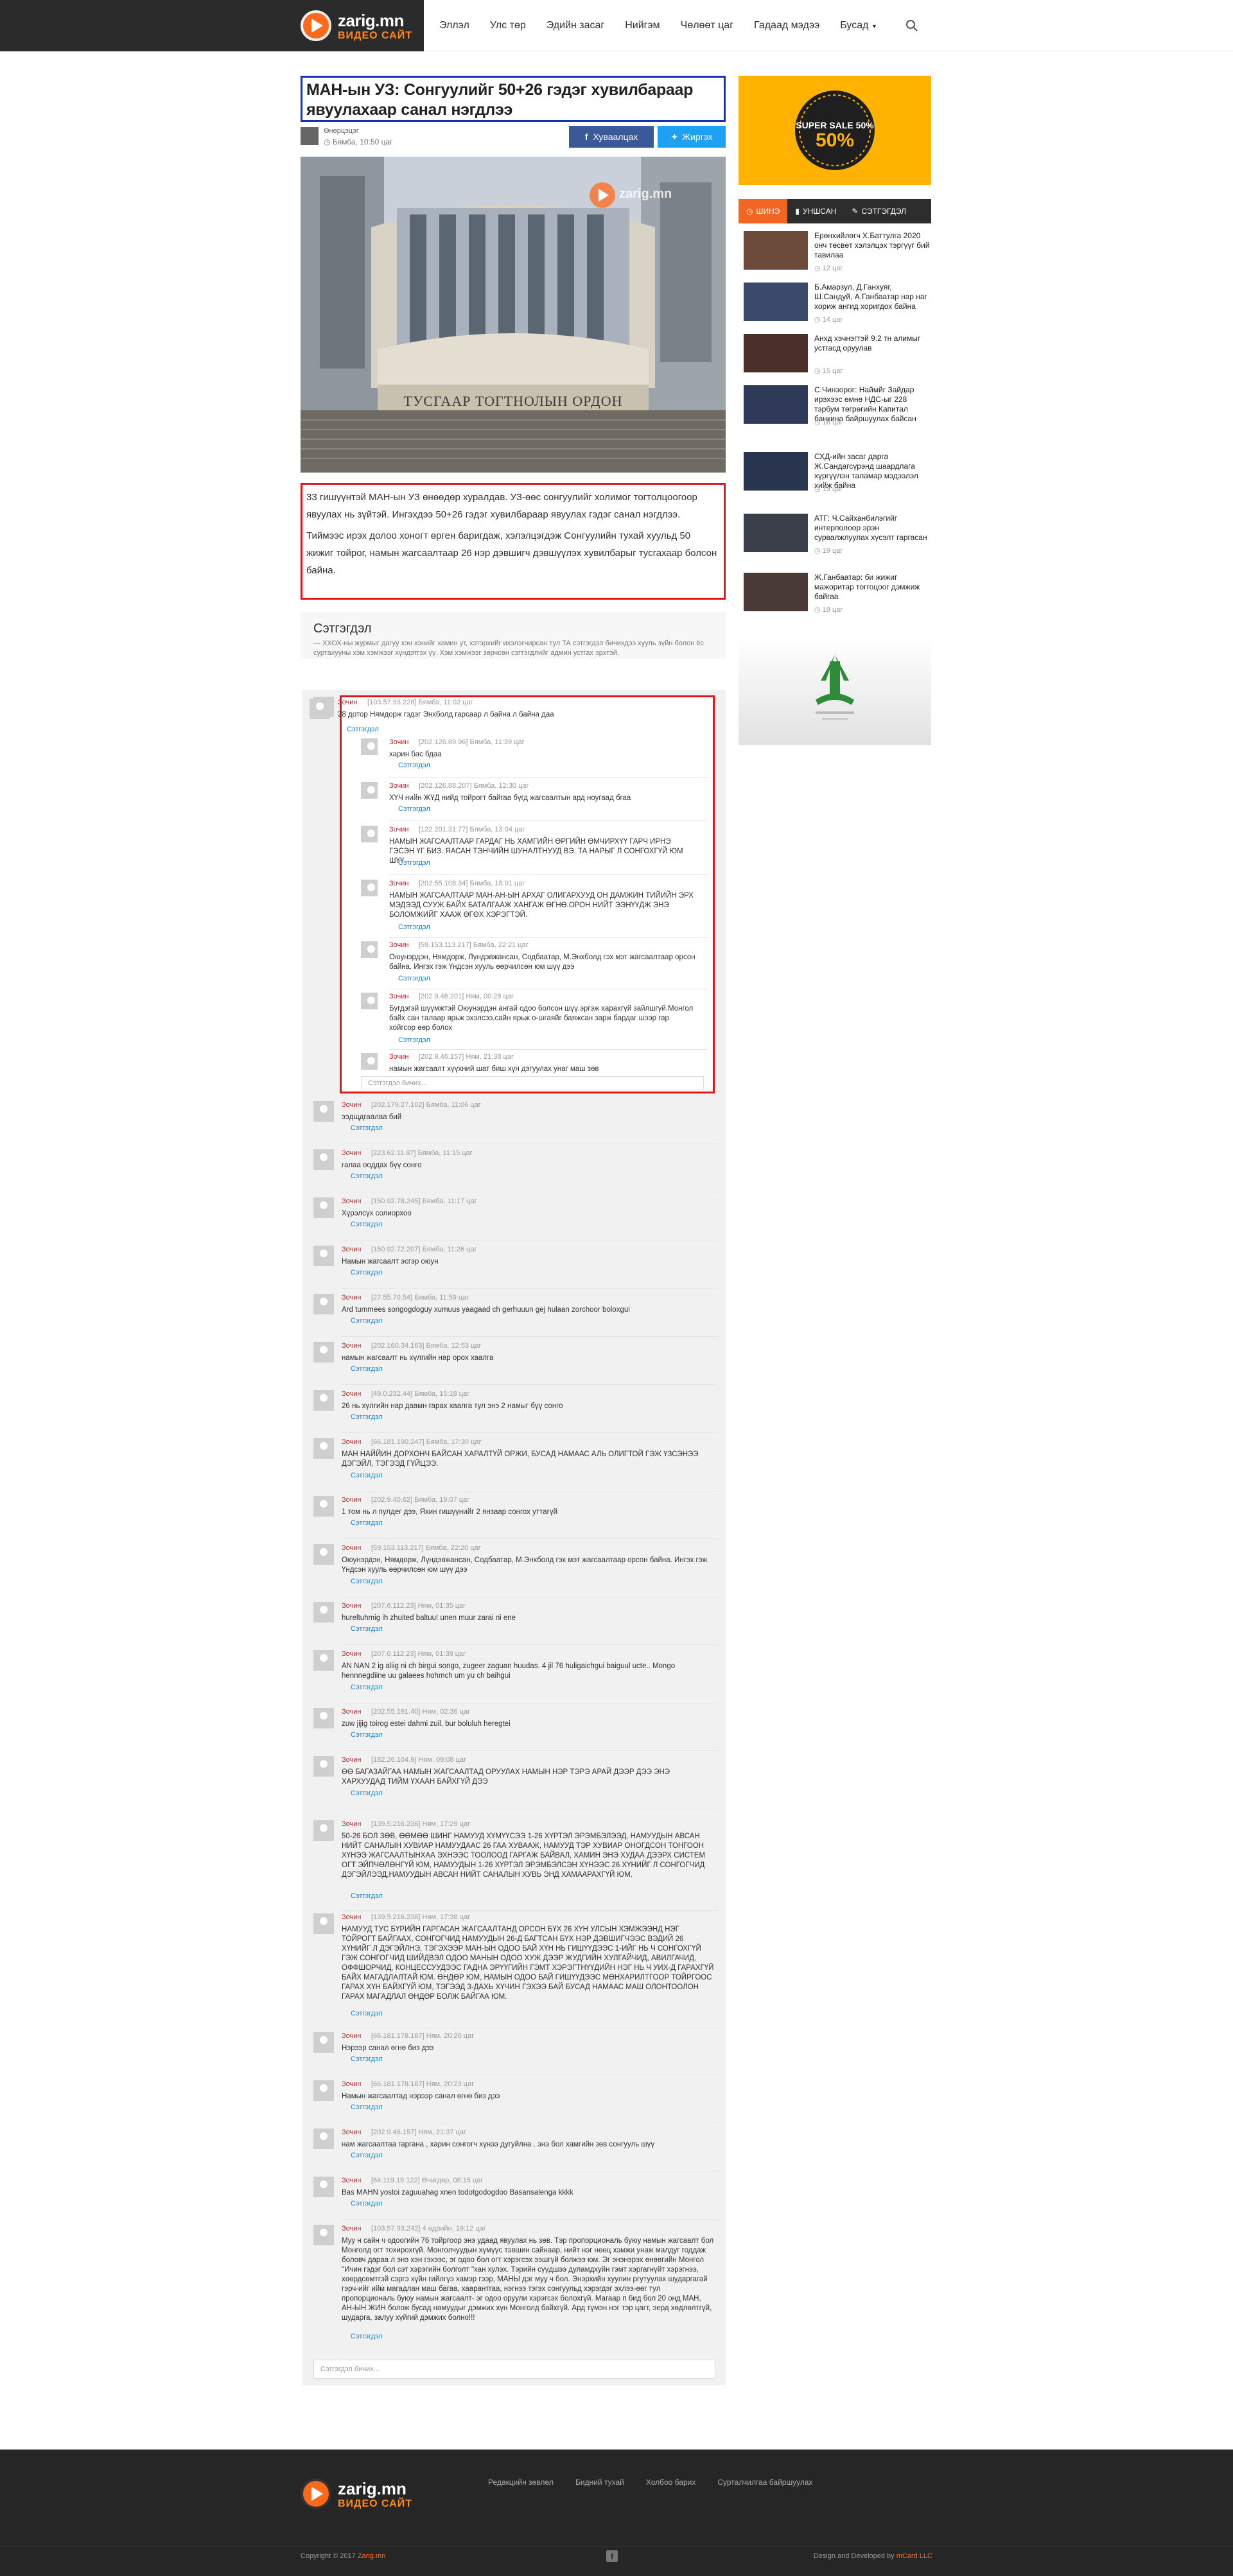 This screenshot has width=1233, height=2576. What do you see at coordinates (874, 26) in the screenshot?
I see `caret-down-icon: ▼` at bounding box center [874, 26].